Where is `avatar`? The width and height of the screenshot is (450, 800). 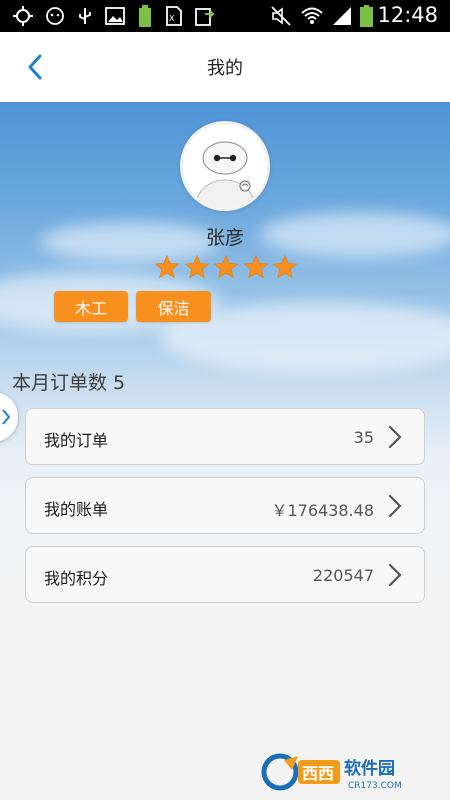 avatar is located at coordinates (225, 166).